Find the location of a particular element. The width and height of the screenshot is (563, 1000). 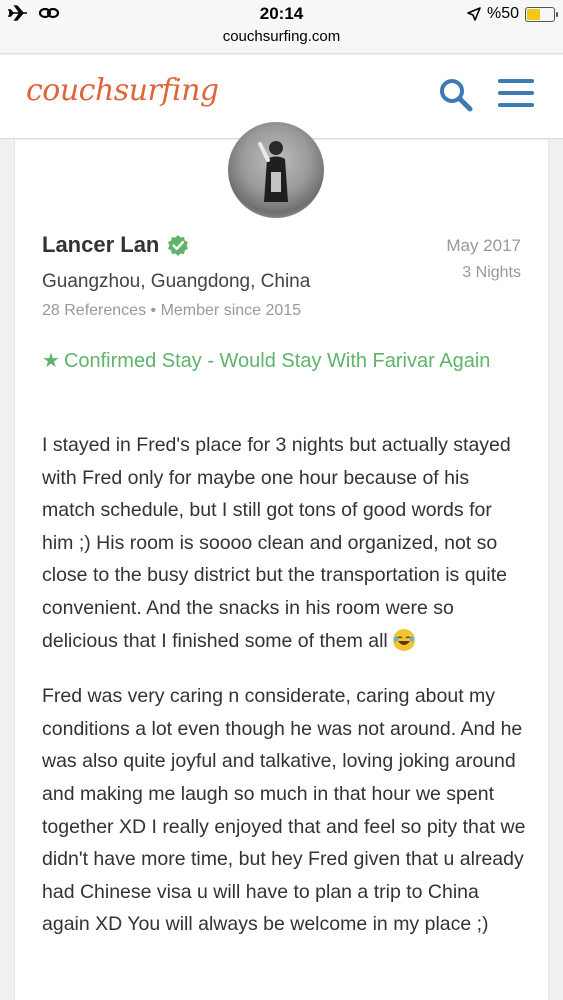

laughing-tears-emoji-icon is located at coordinates (404, 639).